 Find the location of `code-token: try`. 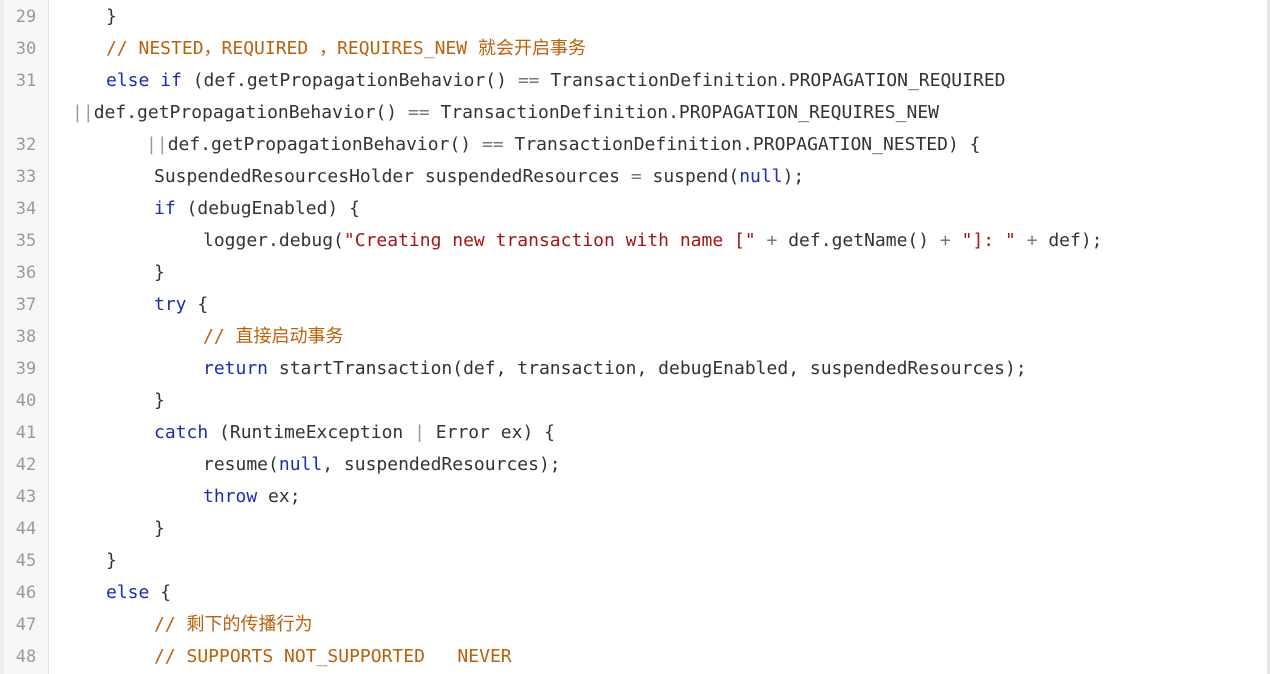

code-token: try is located at coordinates (170, 304).